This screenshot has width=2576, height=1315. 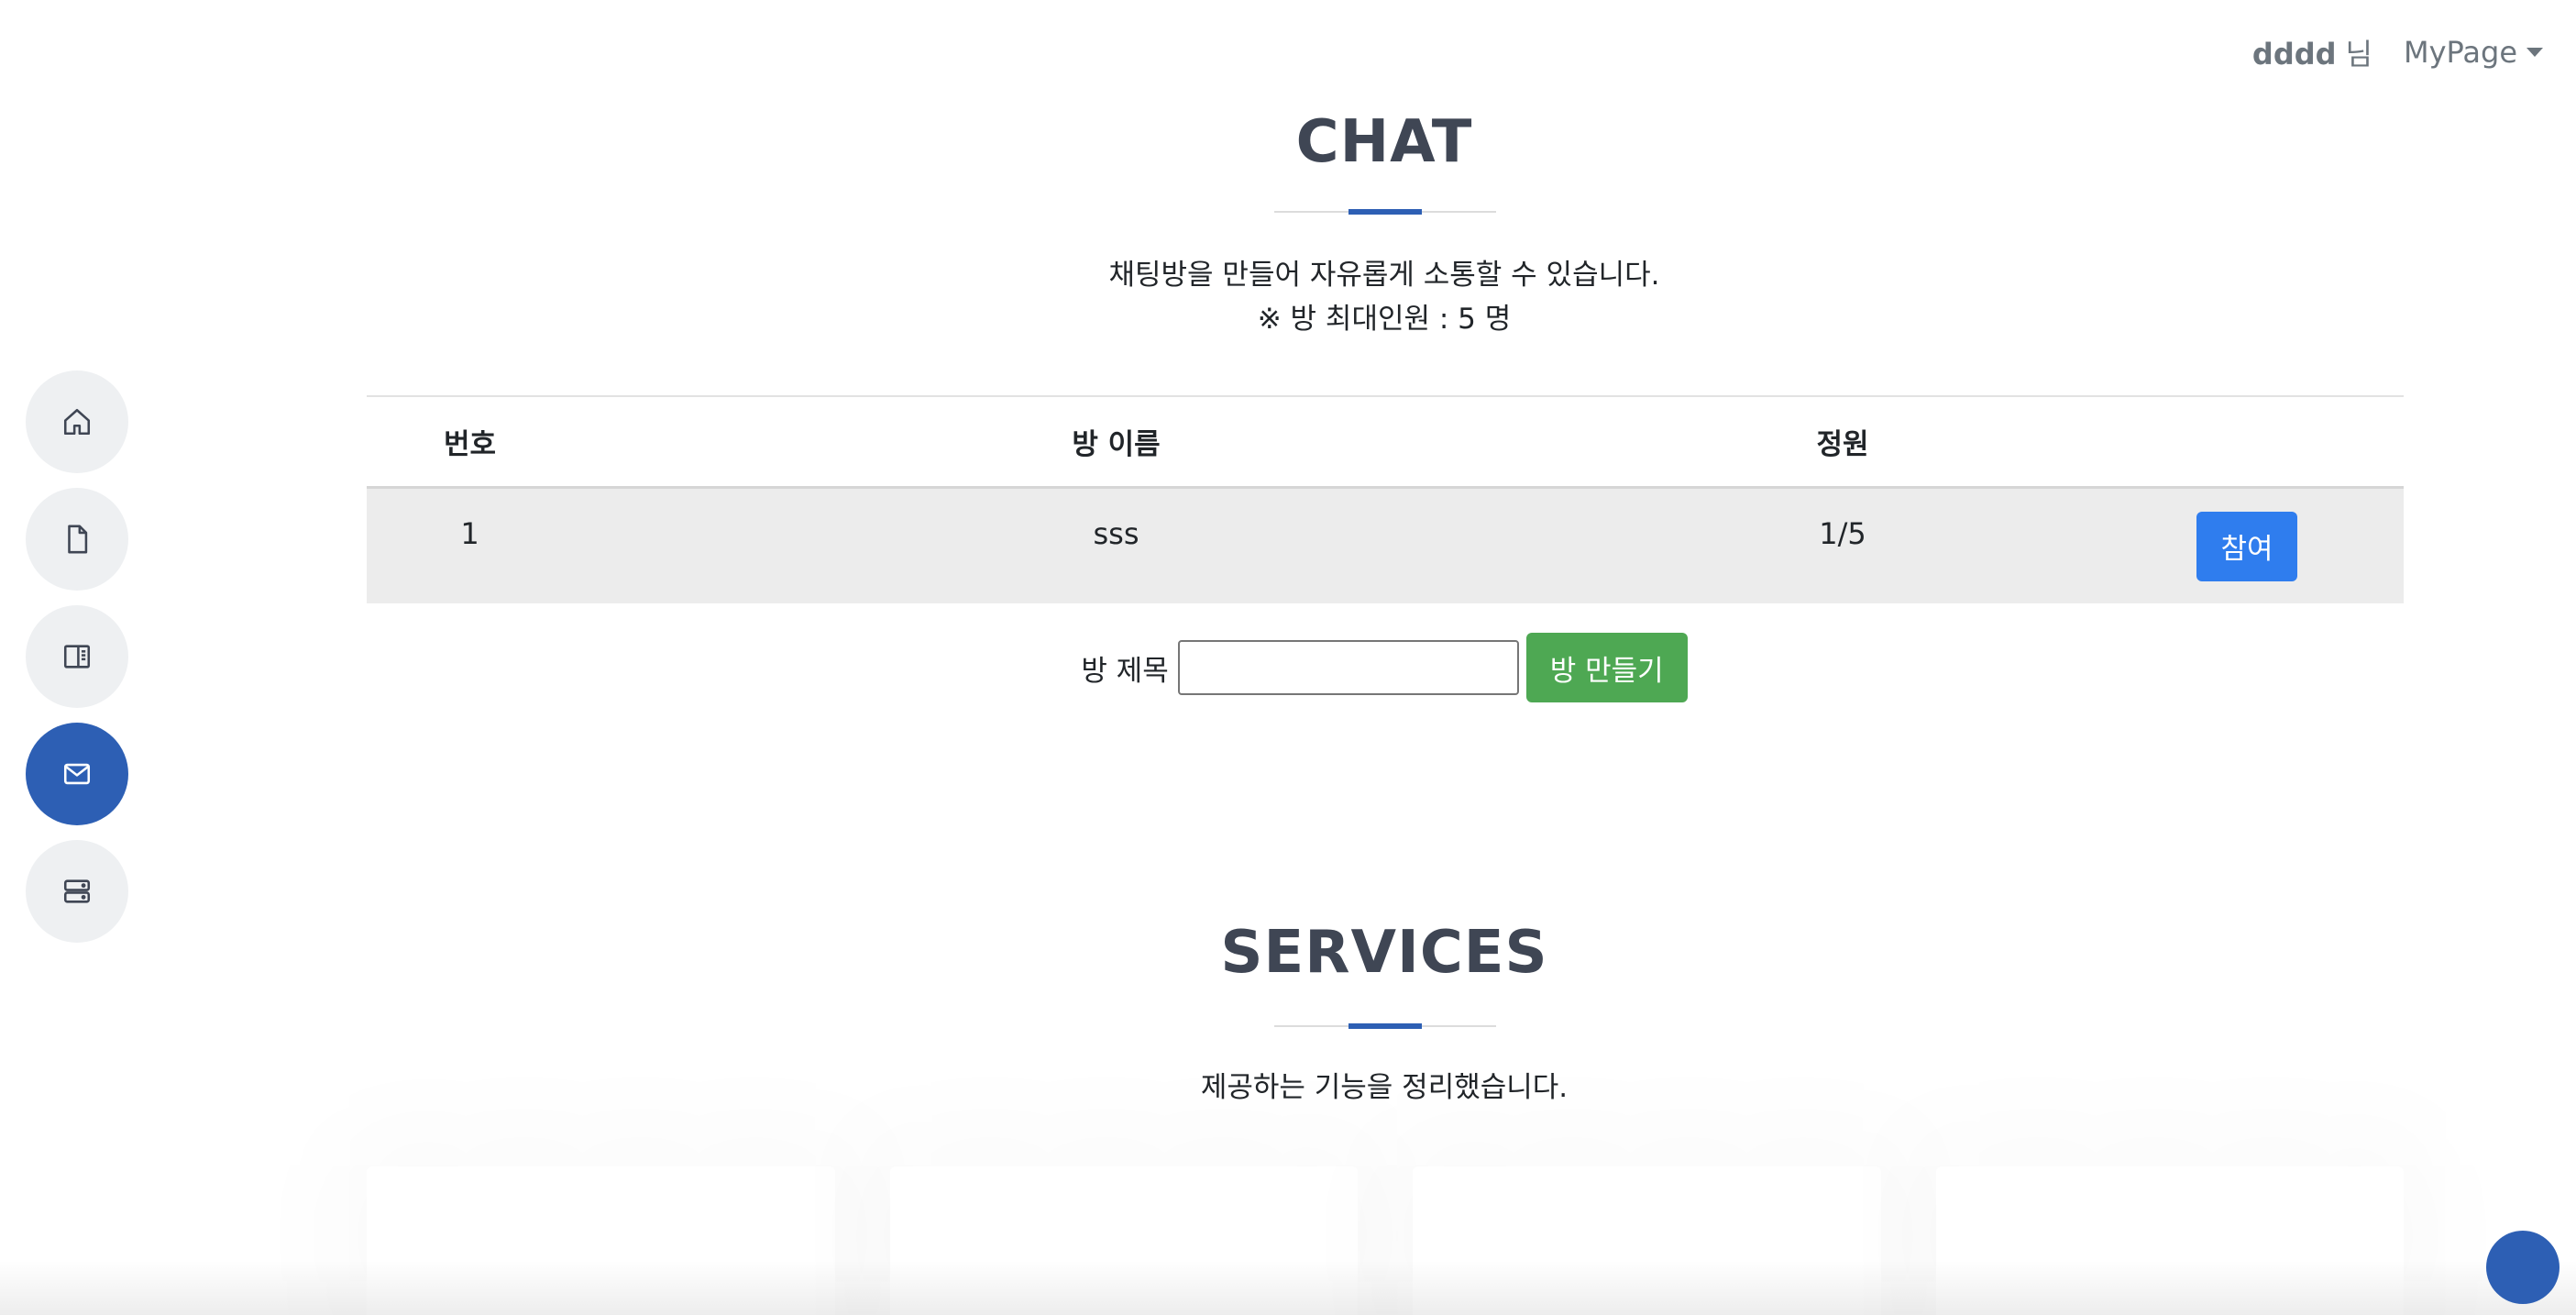 I want to click on room-title-input, so click(x=1348, y=667).